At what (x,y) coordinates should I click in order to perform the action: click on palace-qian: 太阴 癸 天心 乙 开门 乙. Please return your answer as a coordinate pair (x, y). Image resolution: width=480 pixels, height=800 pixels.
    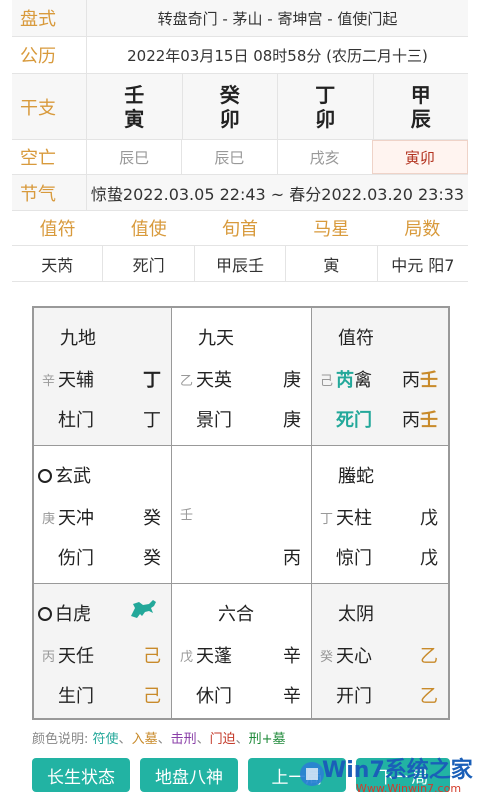
    Looking at the image, I should click on (380, 651).